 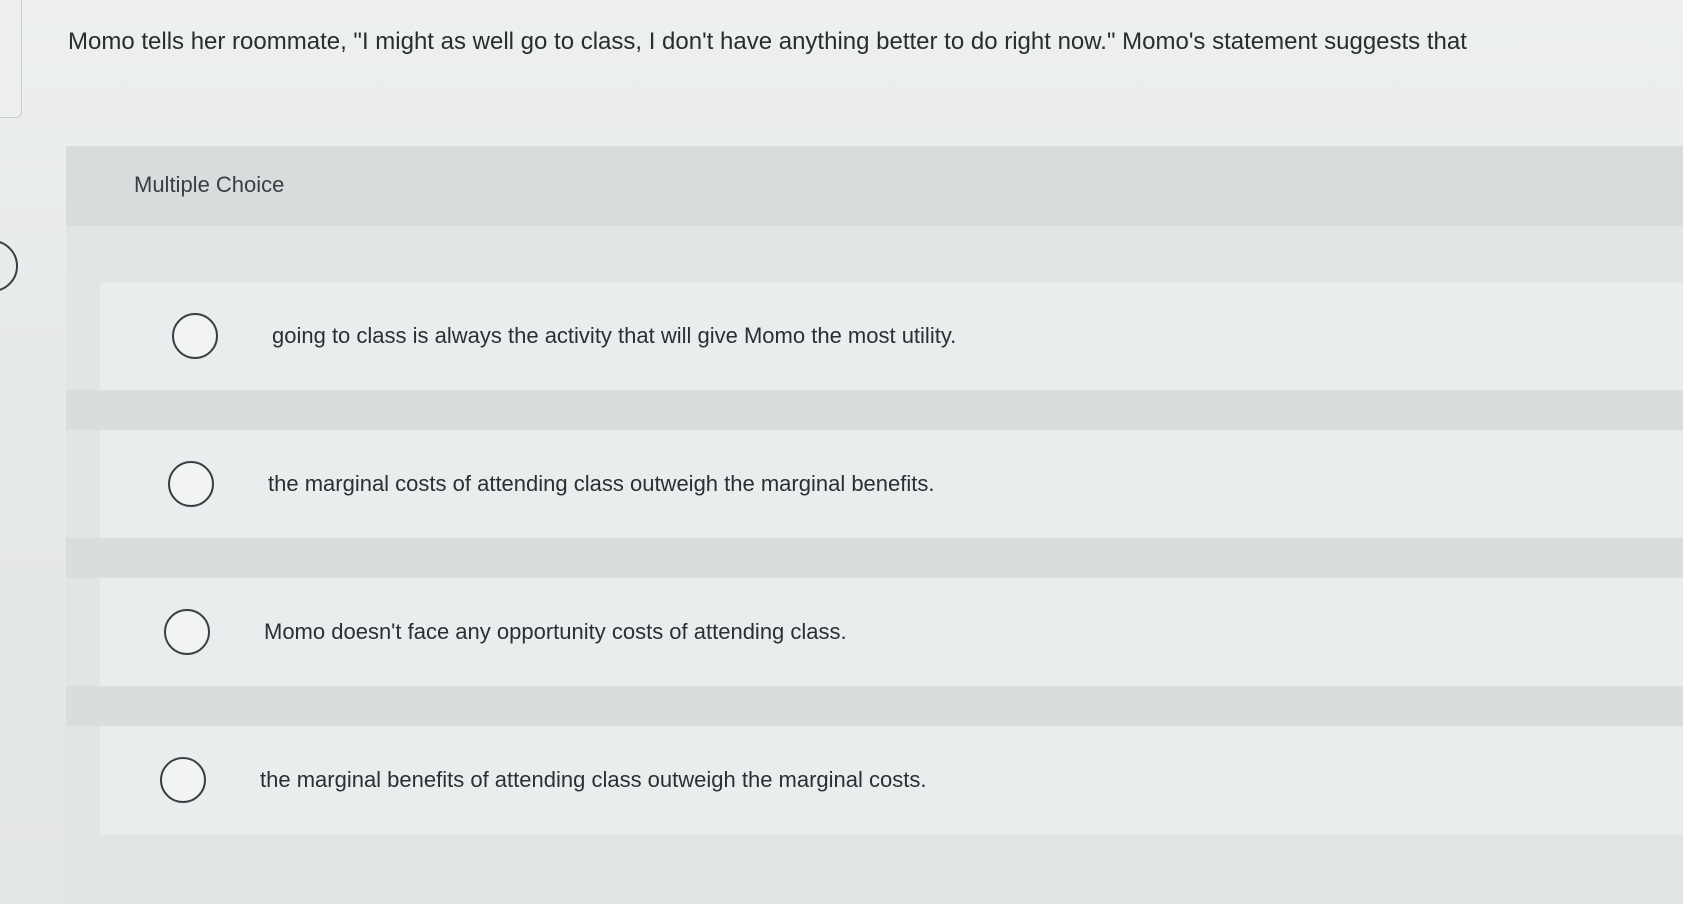 What do you see at coordinates (9, 266) in the screenshot?
I see `side-collapse-tab` at bounding box center [9, 266].